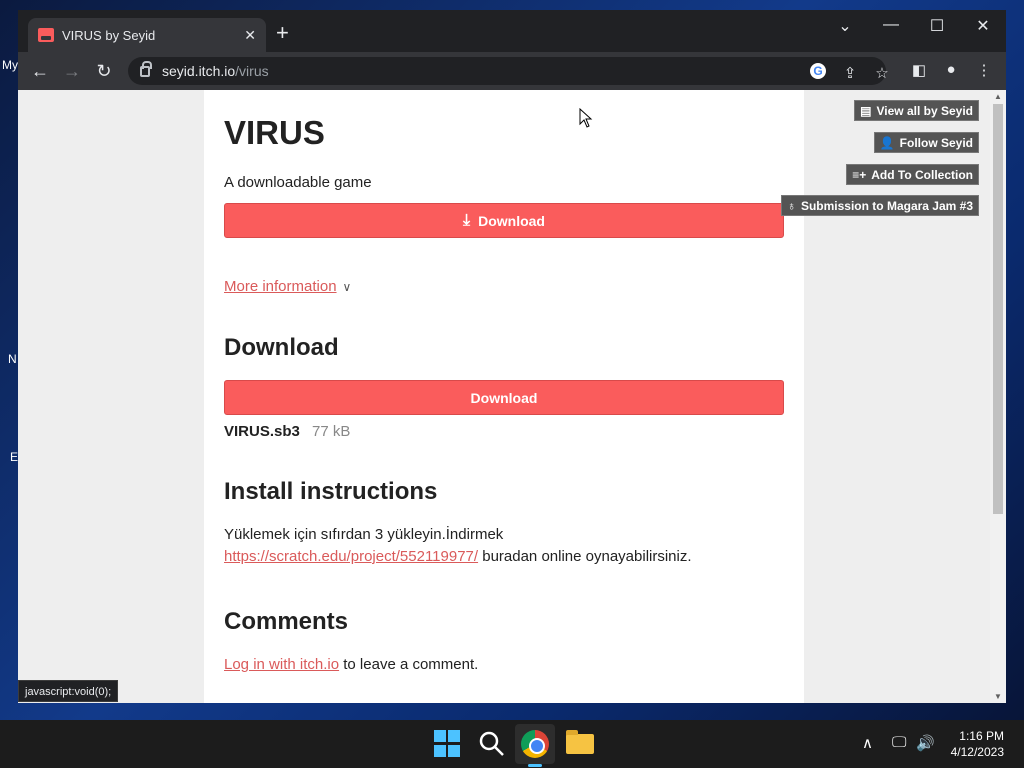  What do you see at coordinates (998, 309) in the screenshot?
I see `scroll-thumb` at bounding box center [998, 309].